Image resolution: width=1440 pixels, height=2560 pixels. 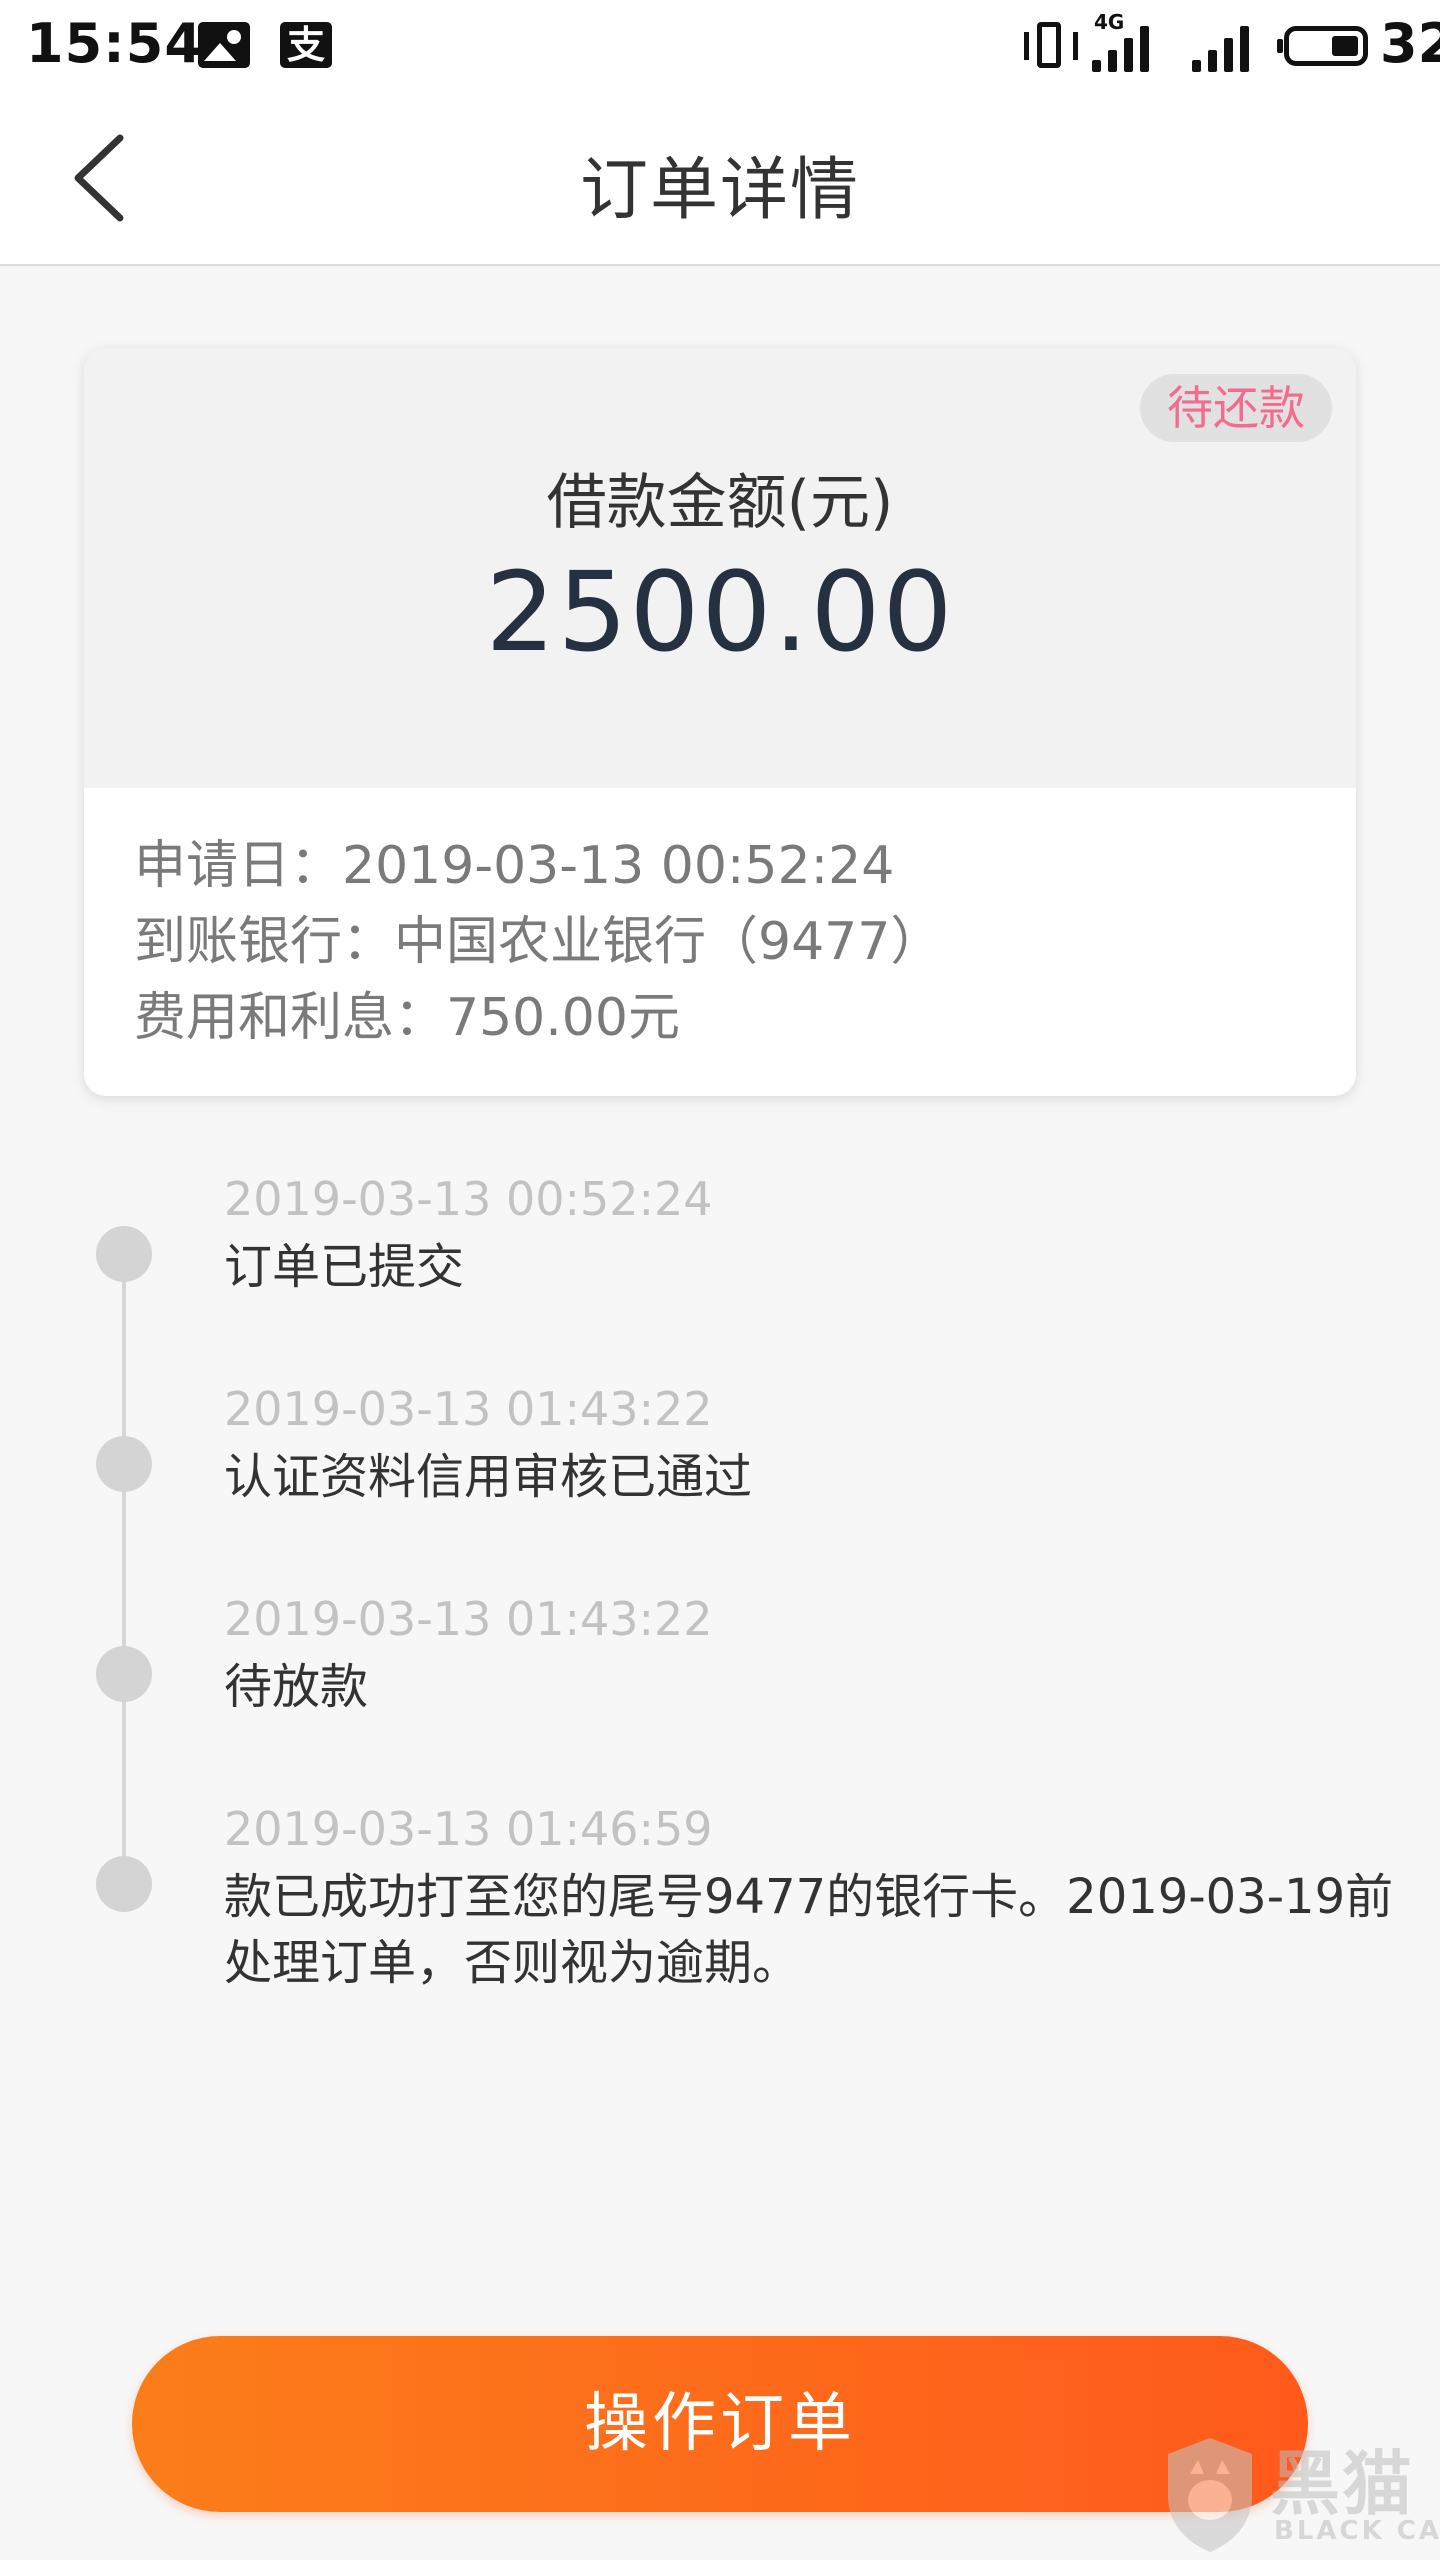 I want to click on amount-label: 借款金额(元), so click(x=720, y=503).